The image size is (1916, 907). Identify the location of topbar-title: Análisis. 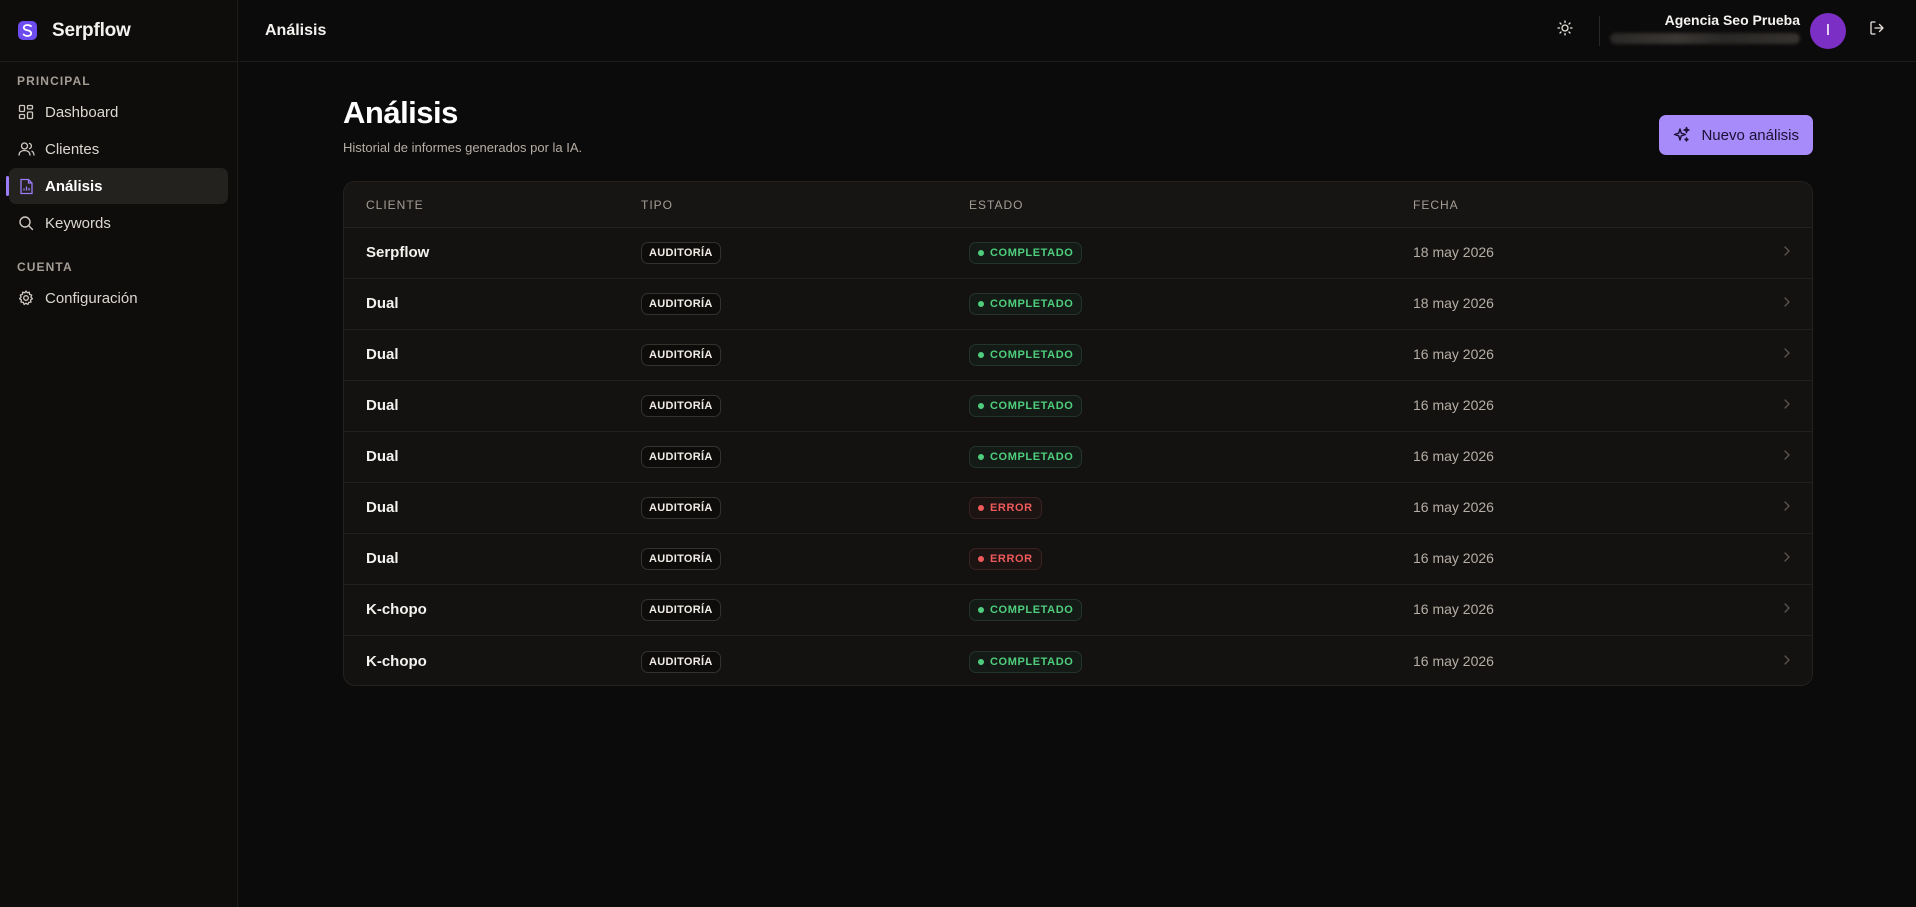
(296, 30).